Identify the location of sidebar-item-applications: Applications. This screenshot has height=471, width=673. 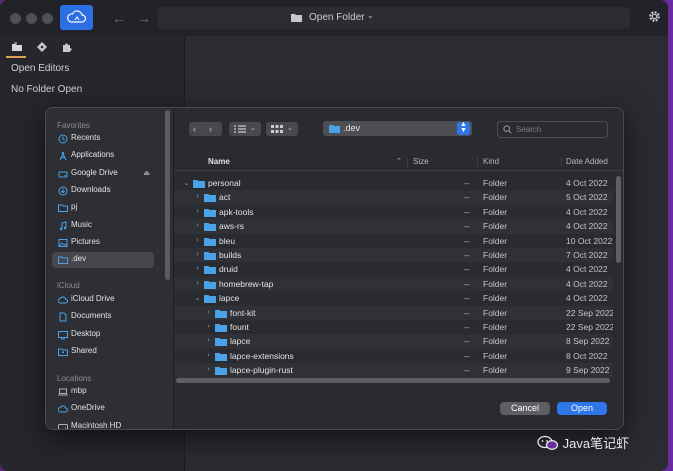
(103, 156).